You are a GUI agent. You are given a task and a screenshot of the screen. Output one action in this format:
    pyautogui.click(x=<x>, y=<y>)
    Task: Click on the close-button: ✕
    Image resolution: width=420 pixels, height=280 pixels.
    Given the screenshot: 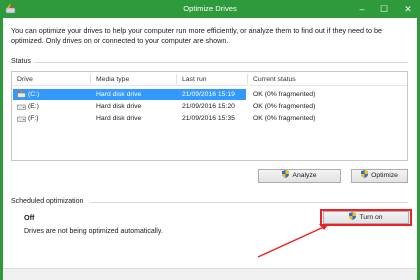 What is the action you would take?
    pyautogui.click(x=408, y=9)
    